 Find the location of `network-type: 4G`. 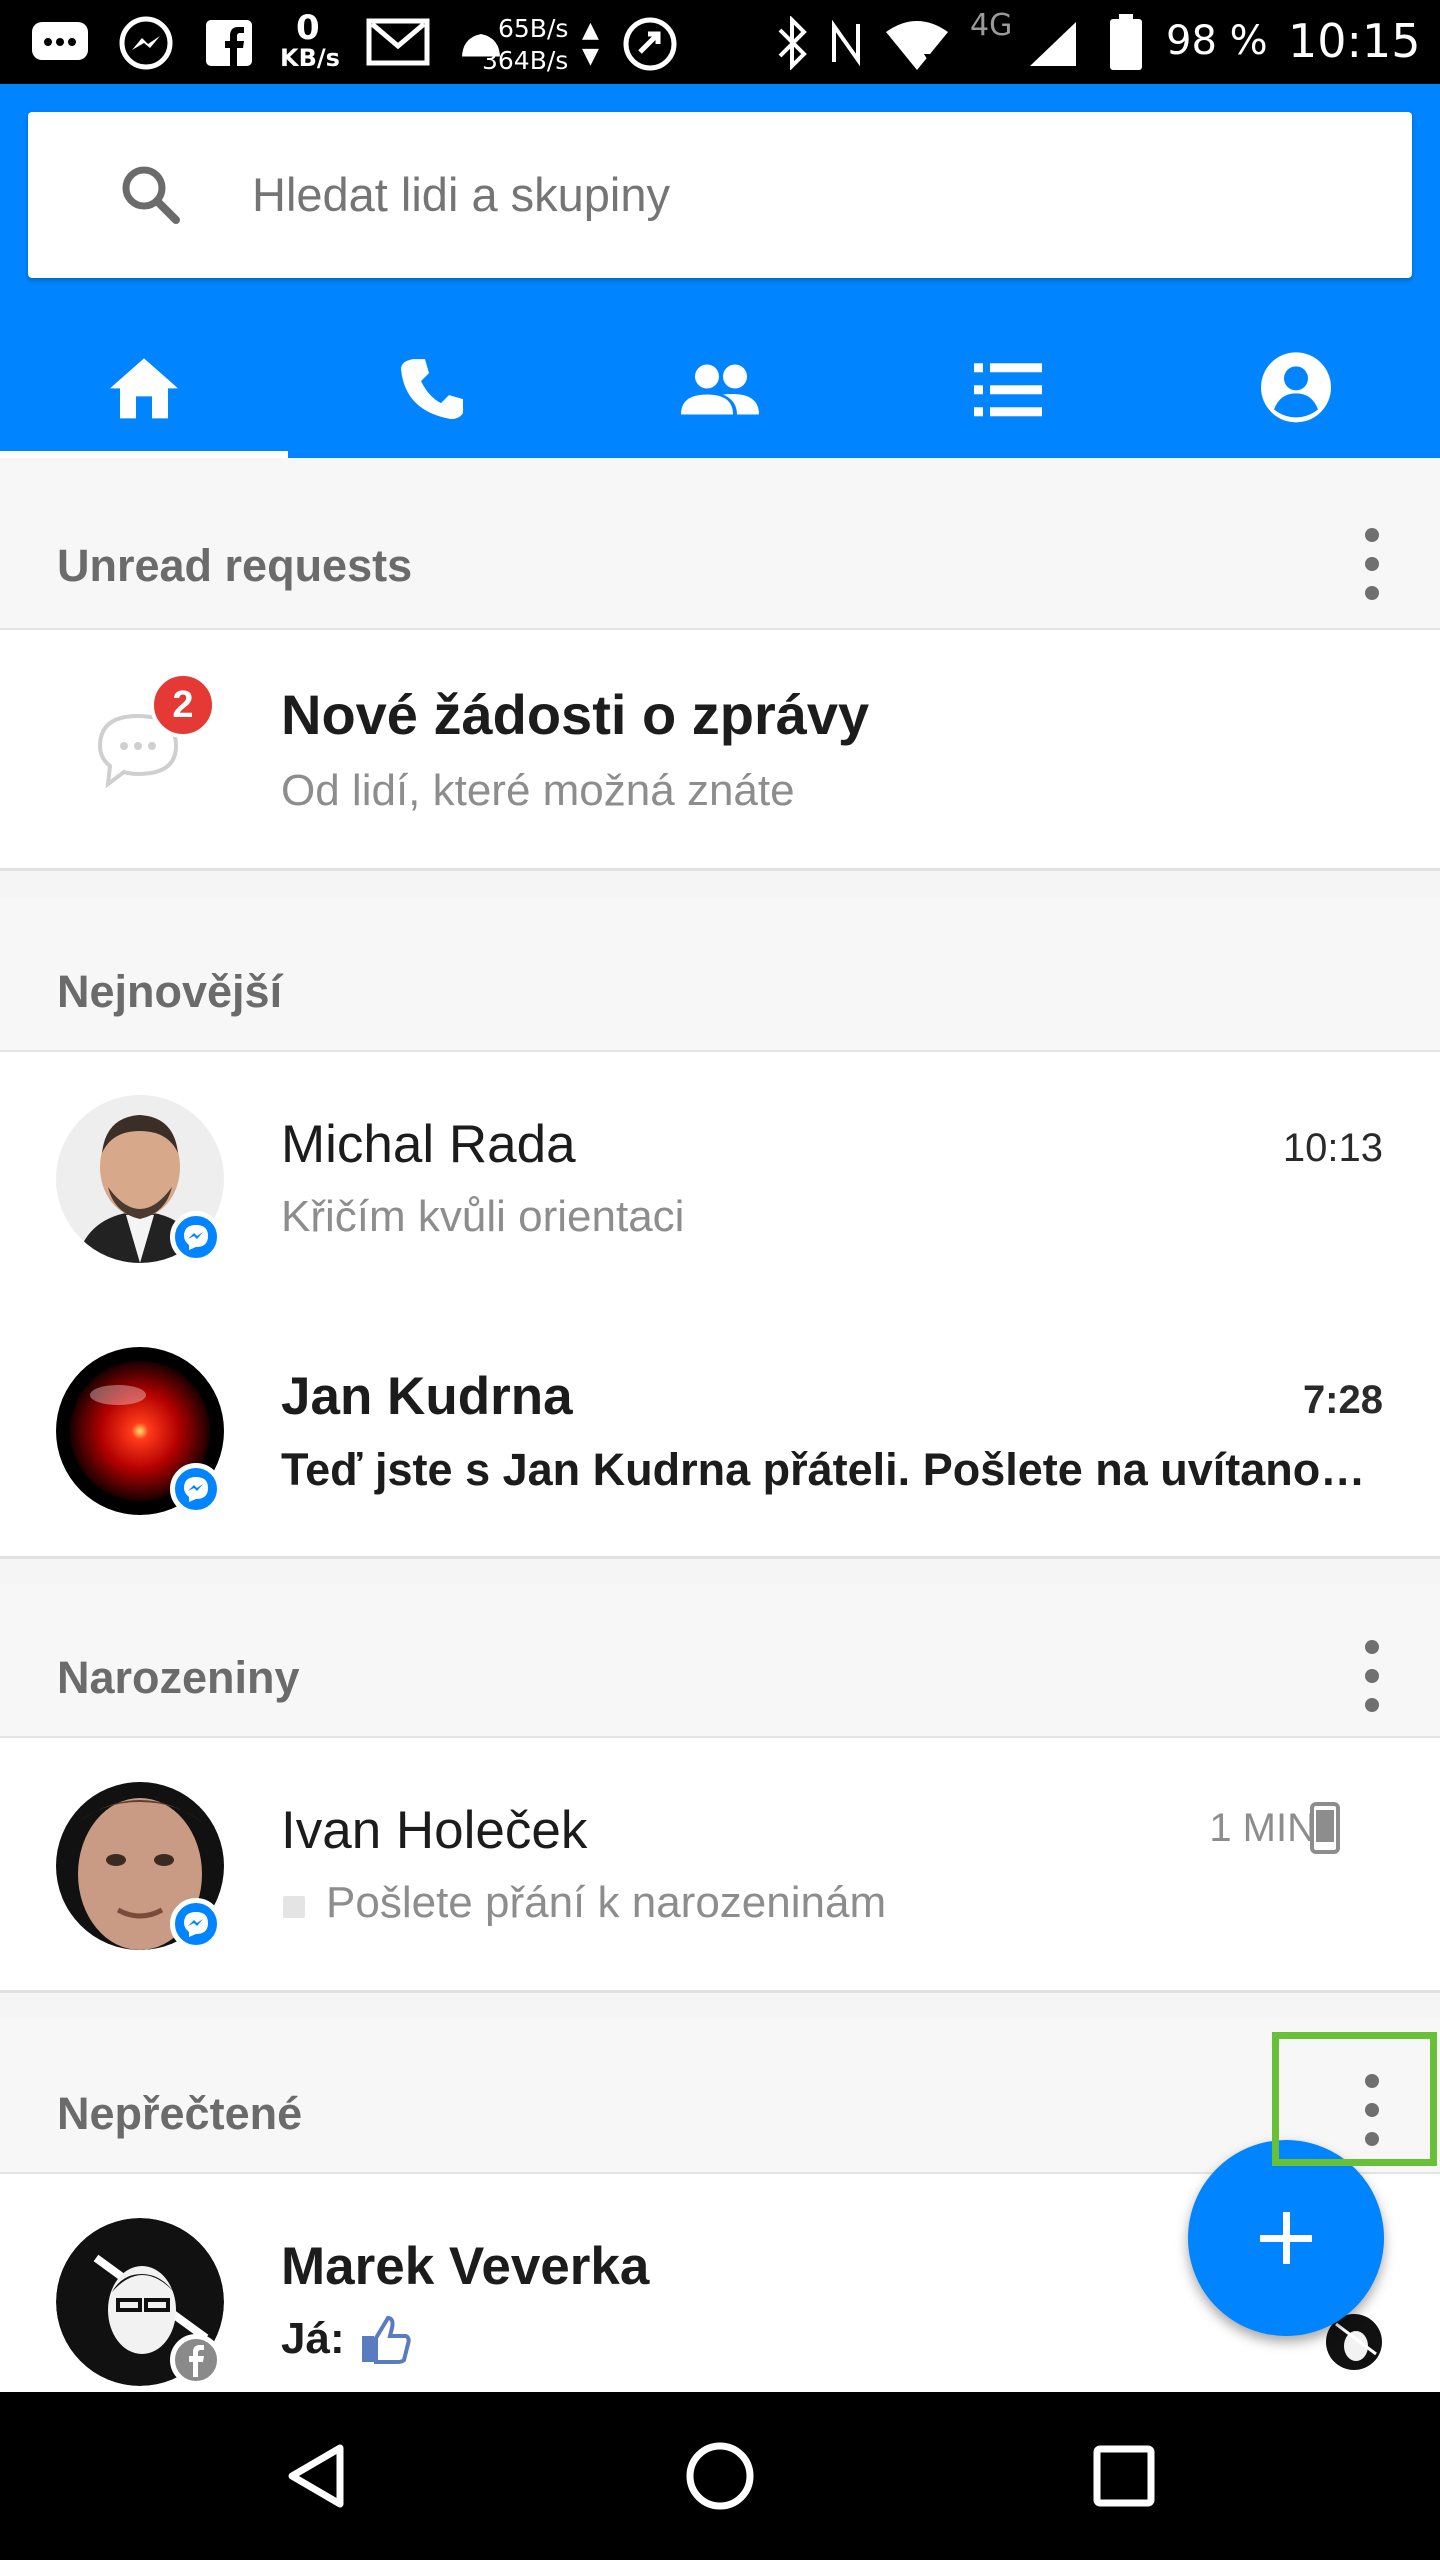

network-type: 4G is located at coordinates (991, 25).